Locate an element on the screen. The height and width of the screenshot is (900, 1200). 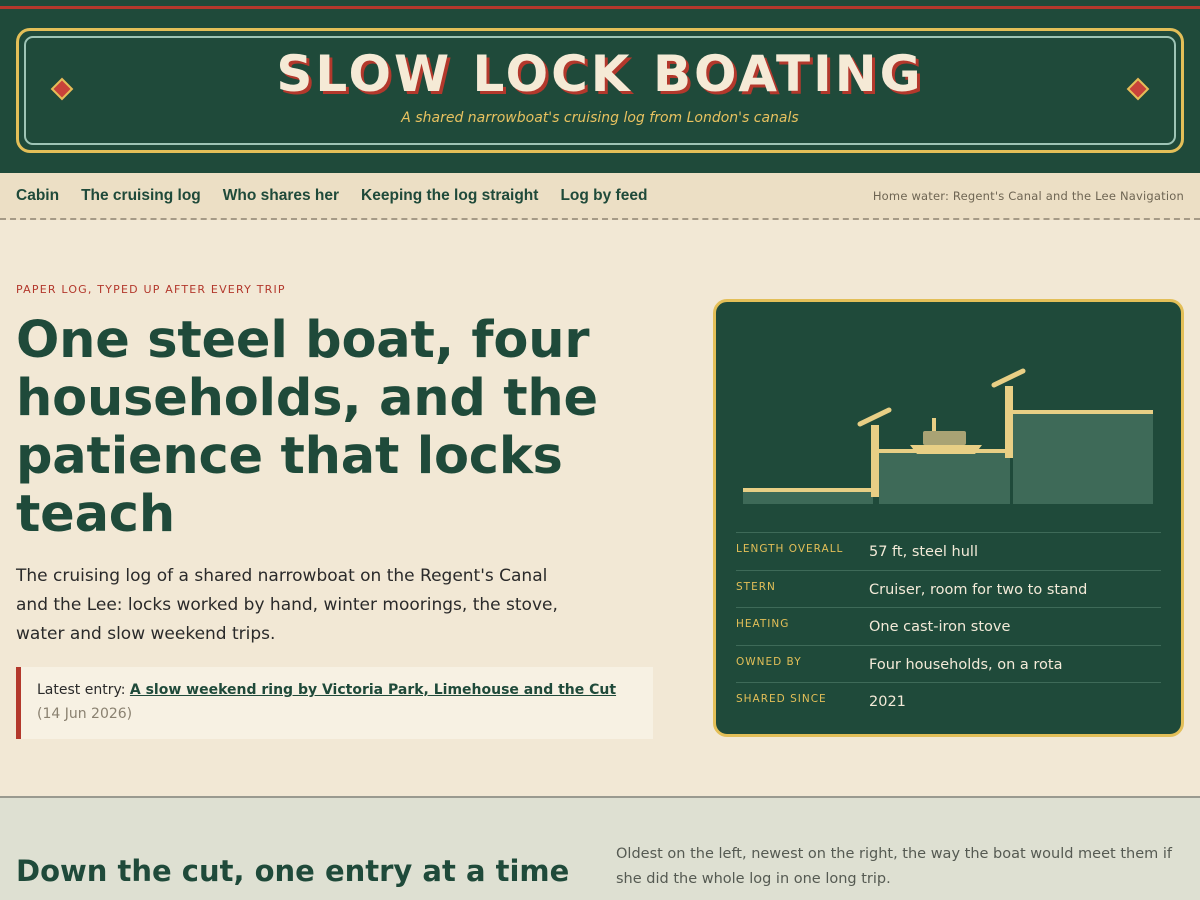
spec-value: One cast-iron stove is located at coordinates (940, 627).